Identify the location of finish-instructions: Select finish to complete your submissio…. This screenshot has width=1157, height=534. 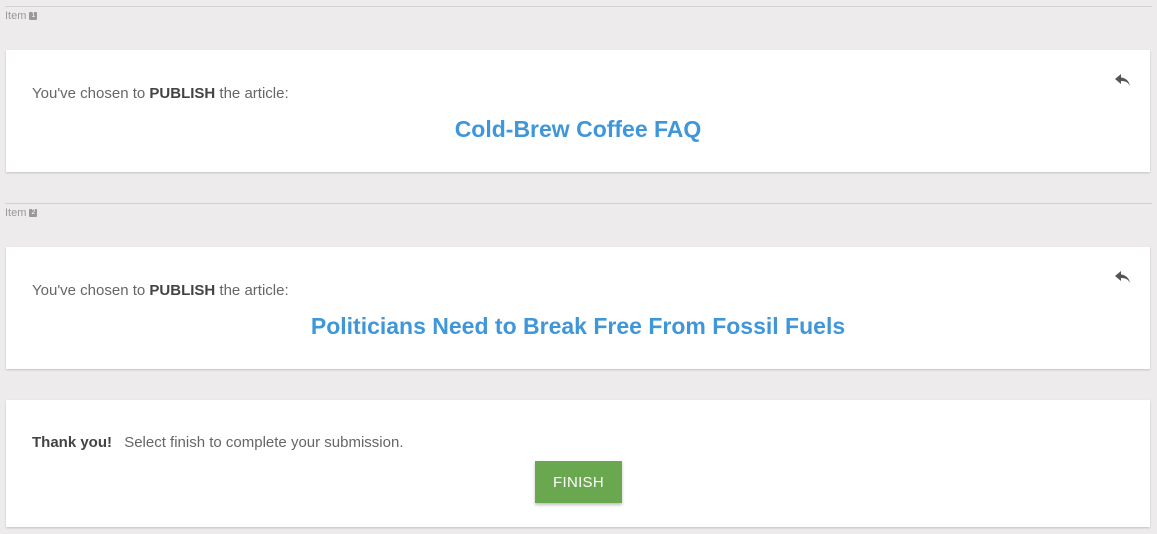
(264, 442).